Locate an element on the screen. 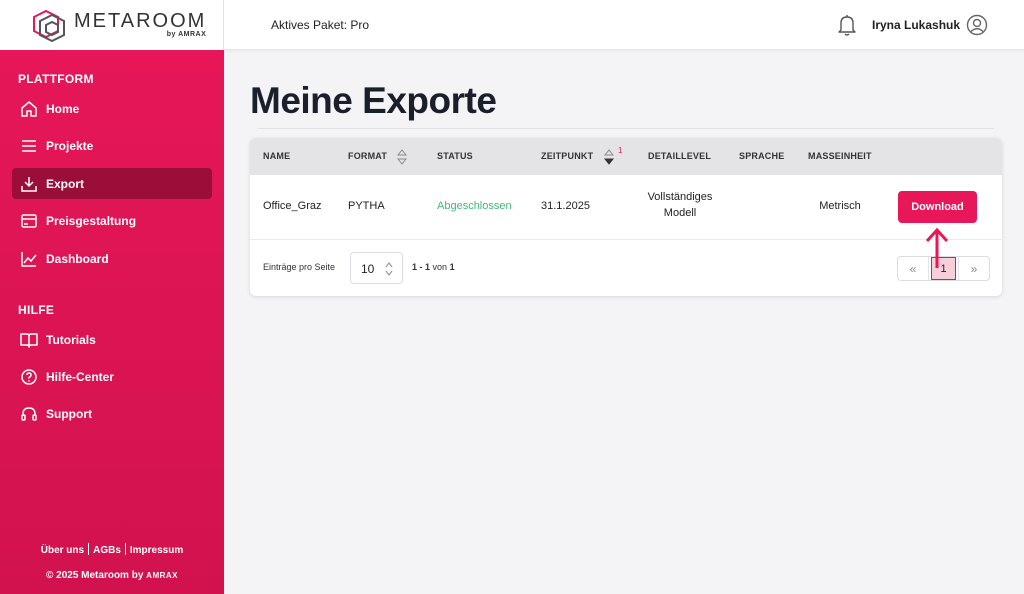 The height and width of the screenshot is (594, 1024). sidebar-item-export: Export is located at coordinates (112, 183).